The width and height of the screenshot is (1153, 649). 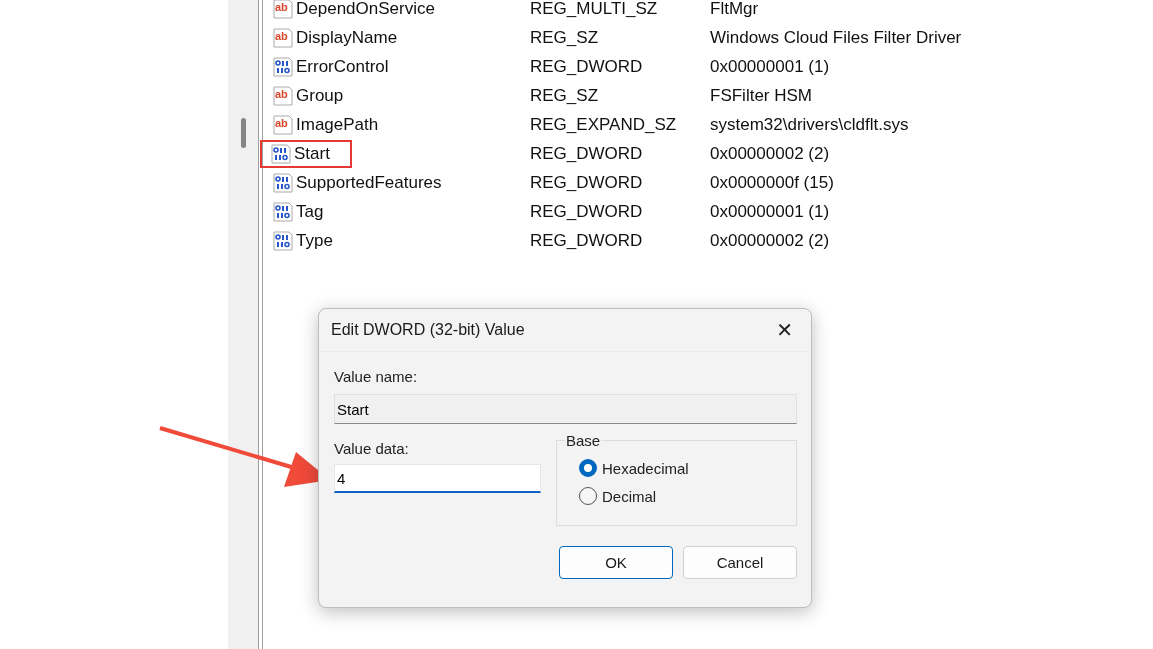 I want to click on radio-option: Hexadecimal, so click(x=687, y=468).